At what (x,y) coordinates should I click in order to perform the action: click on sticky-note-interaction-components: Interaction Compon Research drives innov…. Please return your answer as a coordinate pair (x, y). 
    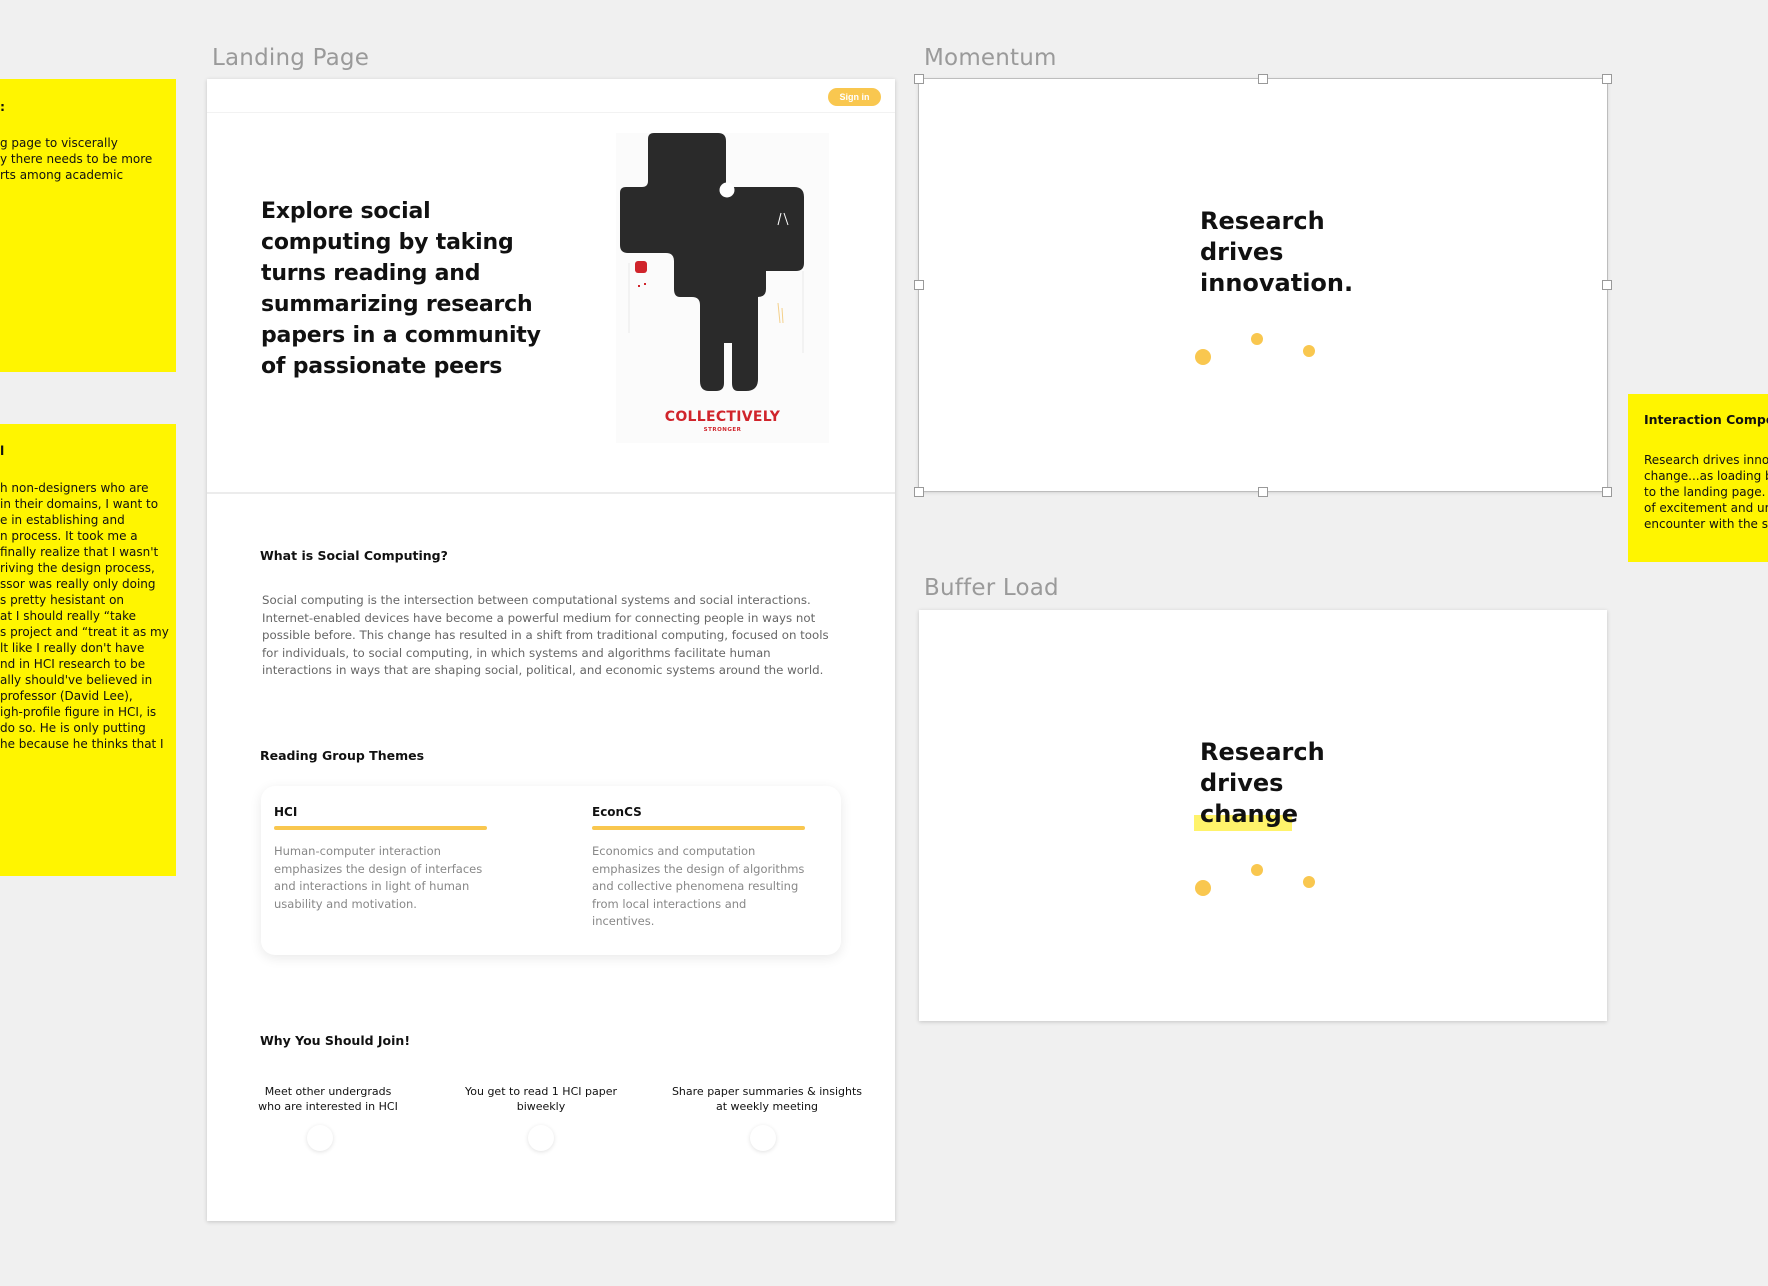
    Looking at the image, I should click on (1698, 478).